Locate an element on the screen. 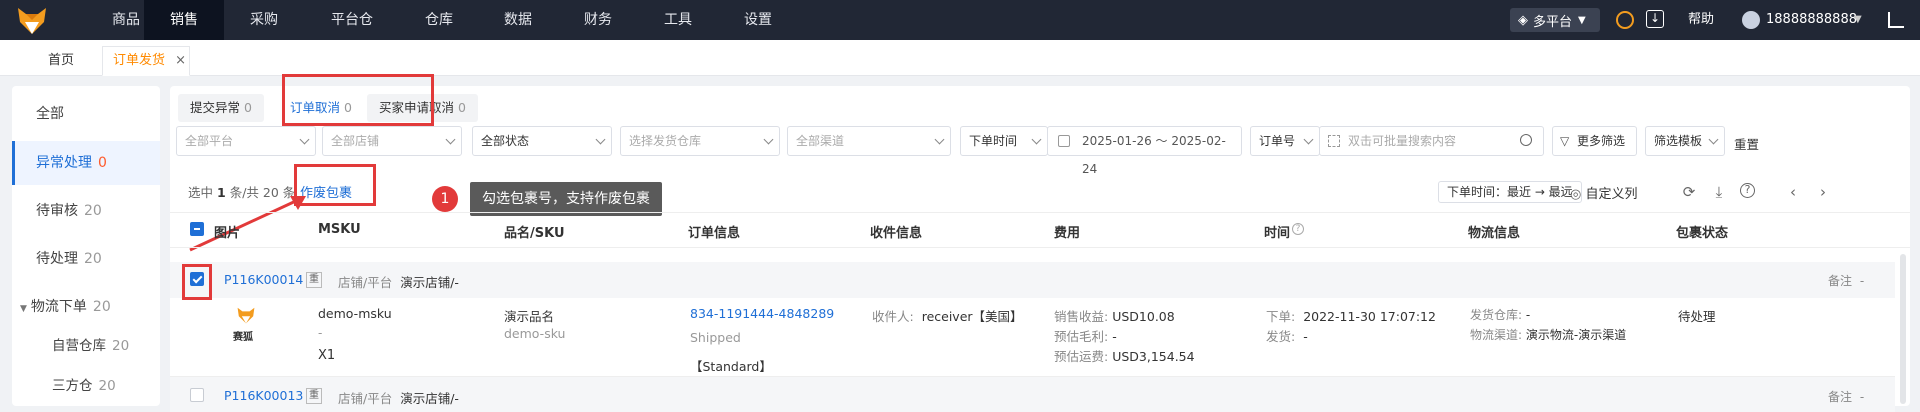  channel-select: 全部渠道 is located at coordinates (869, 141).